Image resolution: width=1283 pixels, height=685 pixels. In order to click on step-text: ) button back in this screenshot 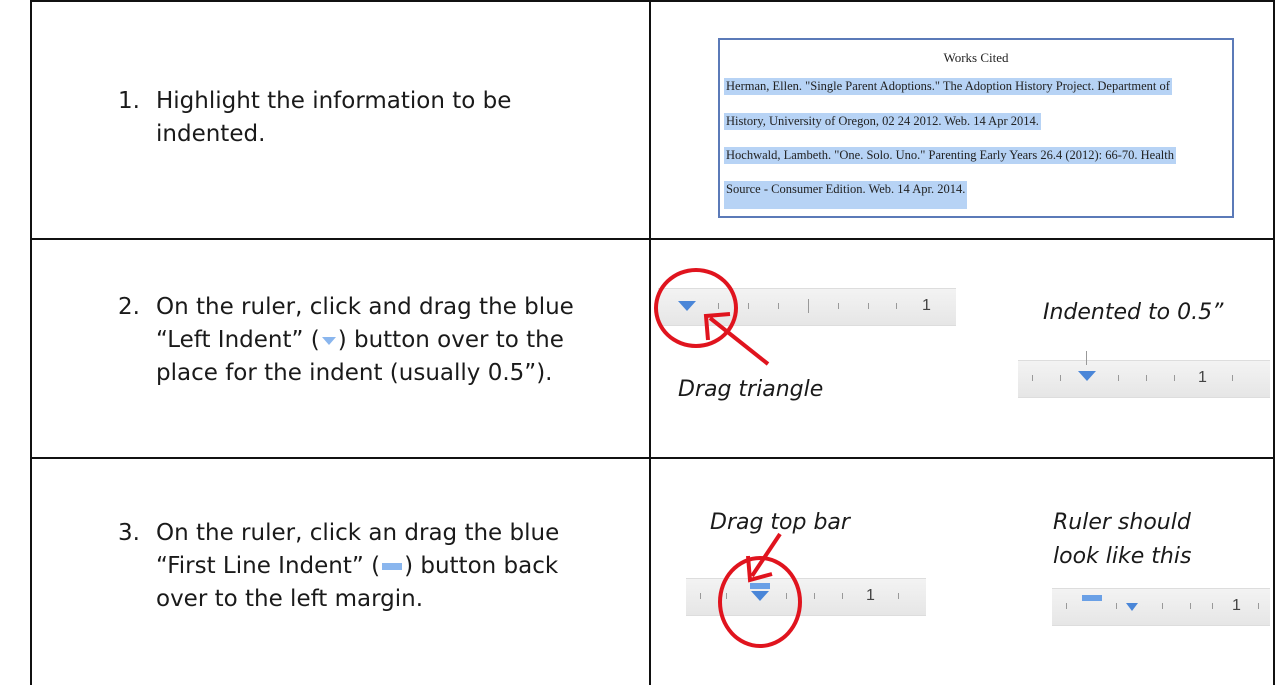, I will do `click(481, 566)`.